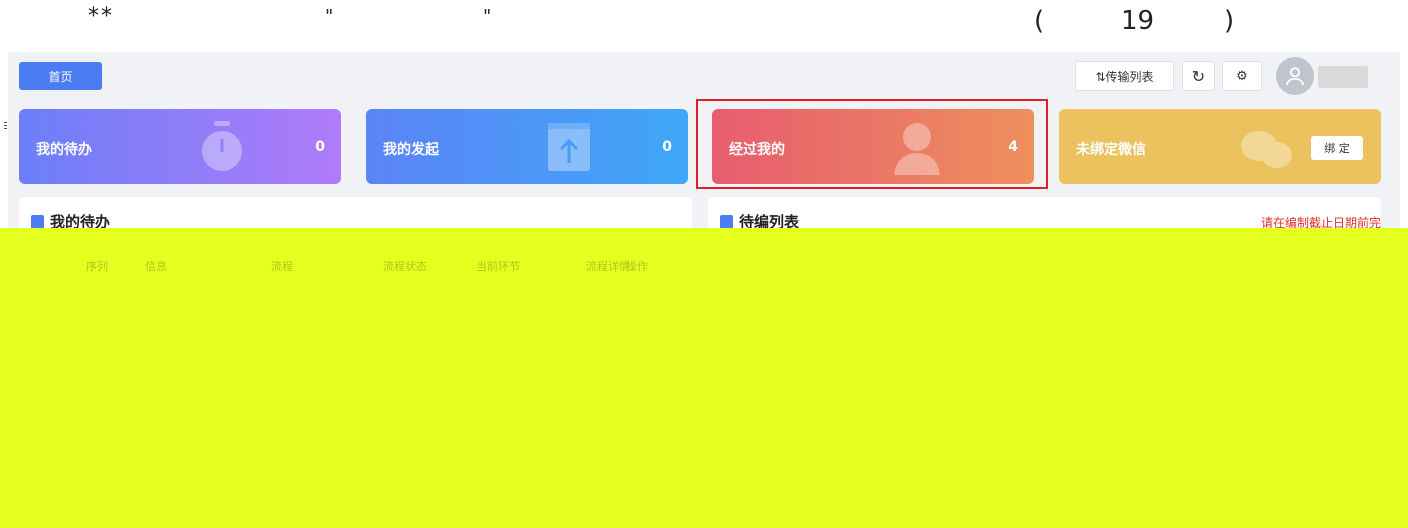  I want to click on card-my-started: 我的发起 0, so click(527, 146).